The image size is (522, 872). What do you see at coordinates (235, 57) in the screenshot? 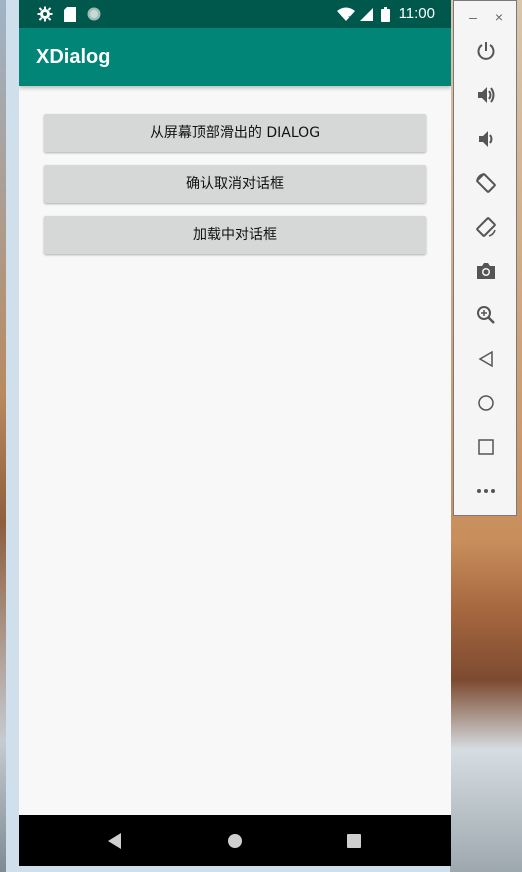
I see `app-toolbar: XDialog` at bounding box center [235, 57].